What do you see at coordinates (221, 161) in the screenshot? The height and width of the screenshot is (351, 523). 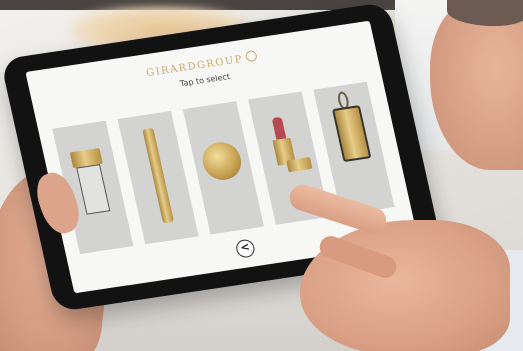 I see `gold-compact-icon` at bounding box center [221, 161].